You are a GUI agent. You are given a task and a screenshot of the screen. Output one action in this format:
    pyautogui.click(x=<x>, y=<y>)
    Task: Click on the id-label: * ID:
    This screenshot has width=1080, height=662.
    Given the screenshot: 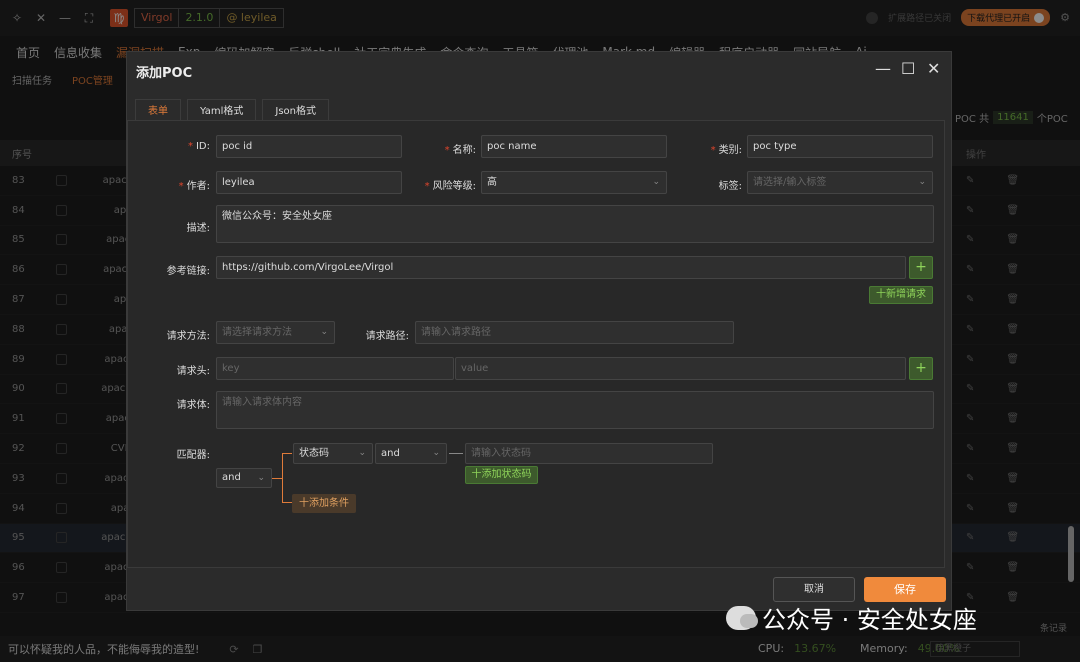 What is the action you would take?
    pyautogui.click(x=198, y=146)
    